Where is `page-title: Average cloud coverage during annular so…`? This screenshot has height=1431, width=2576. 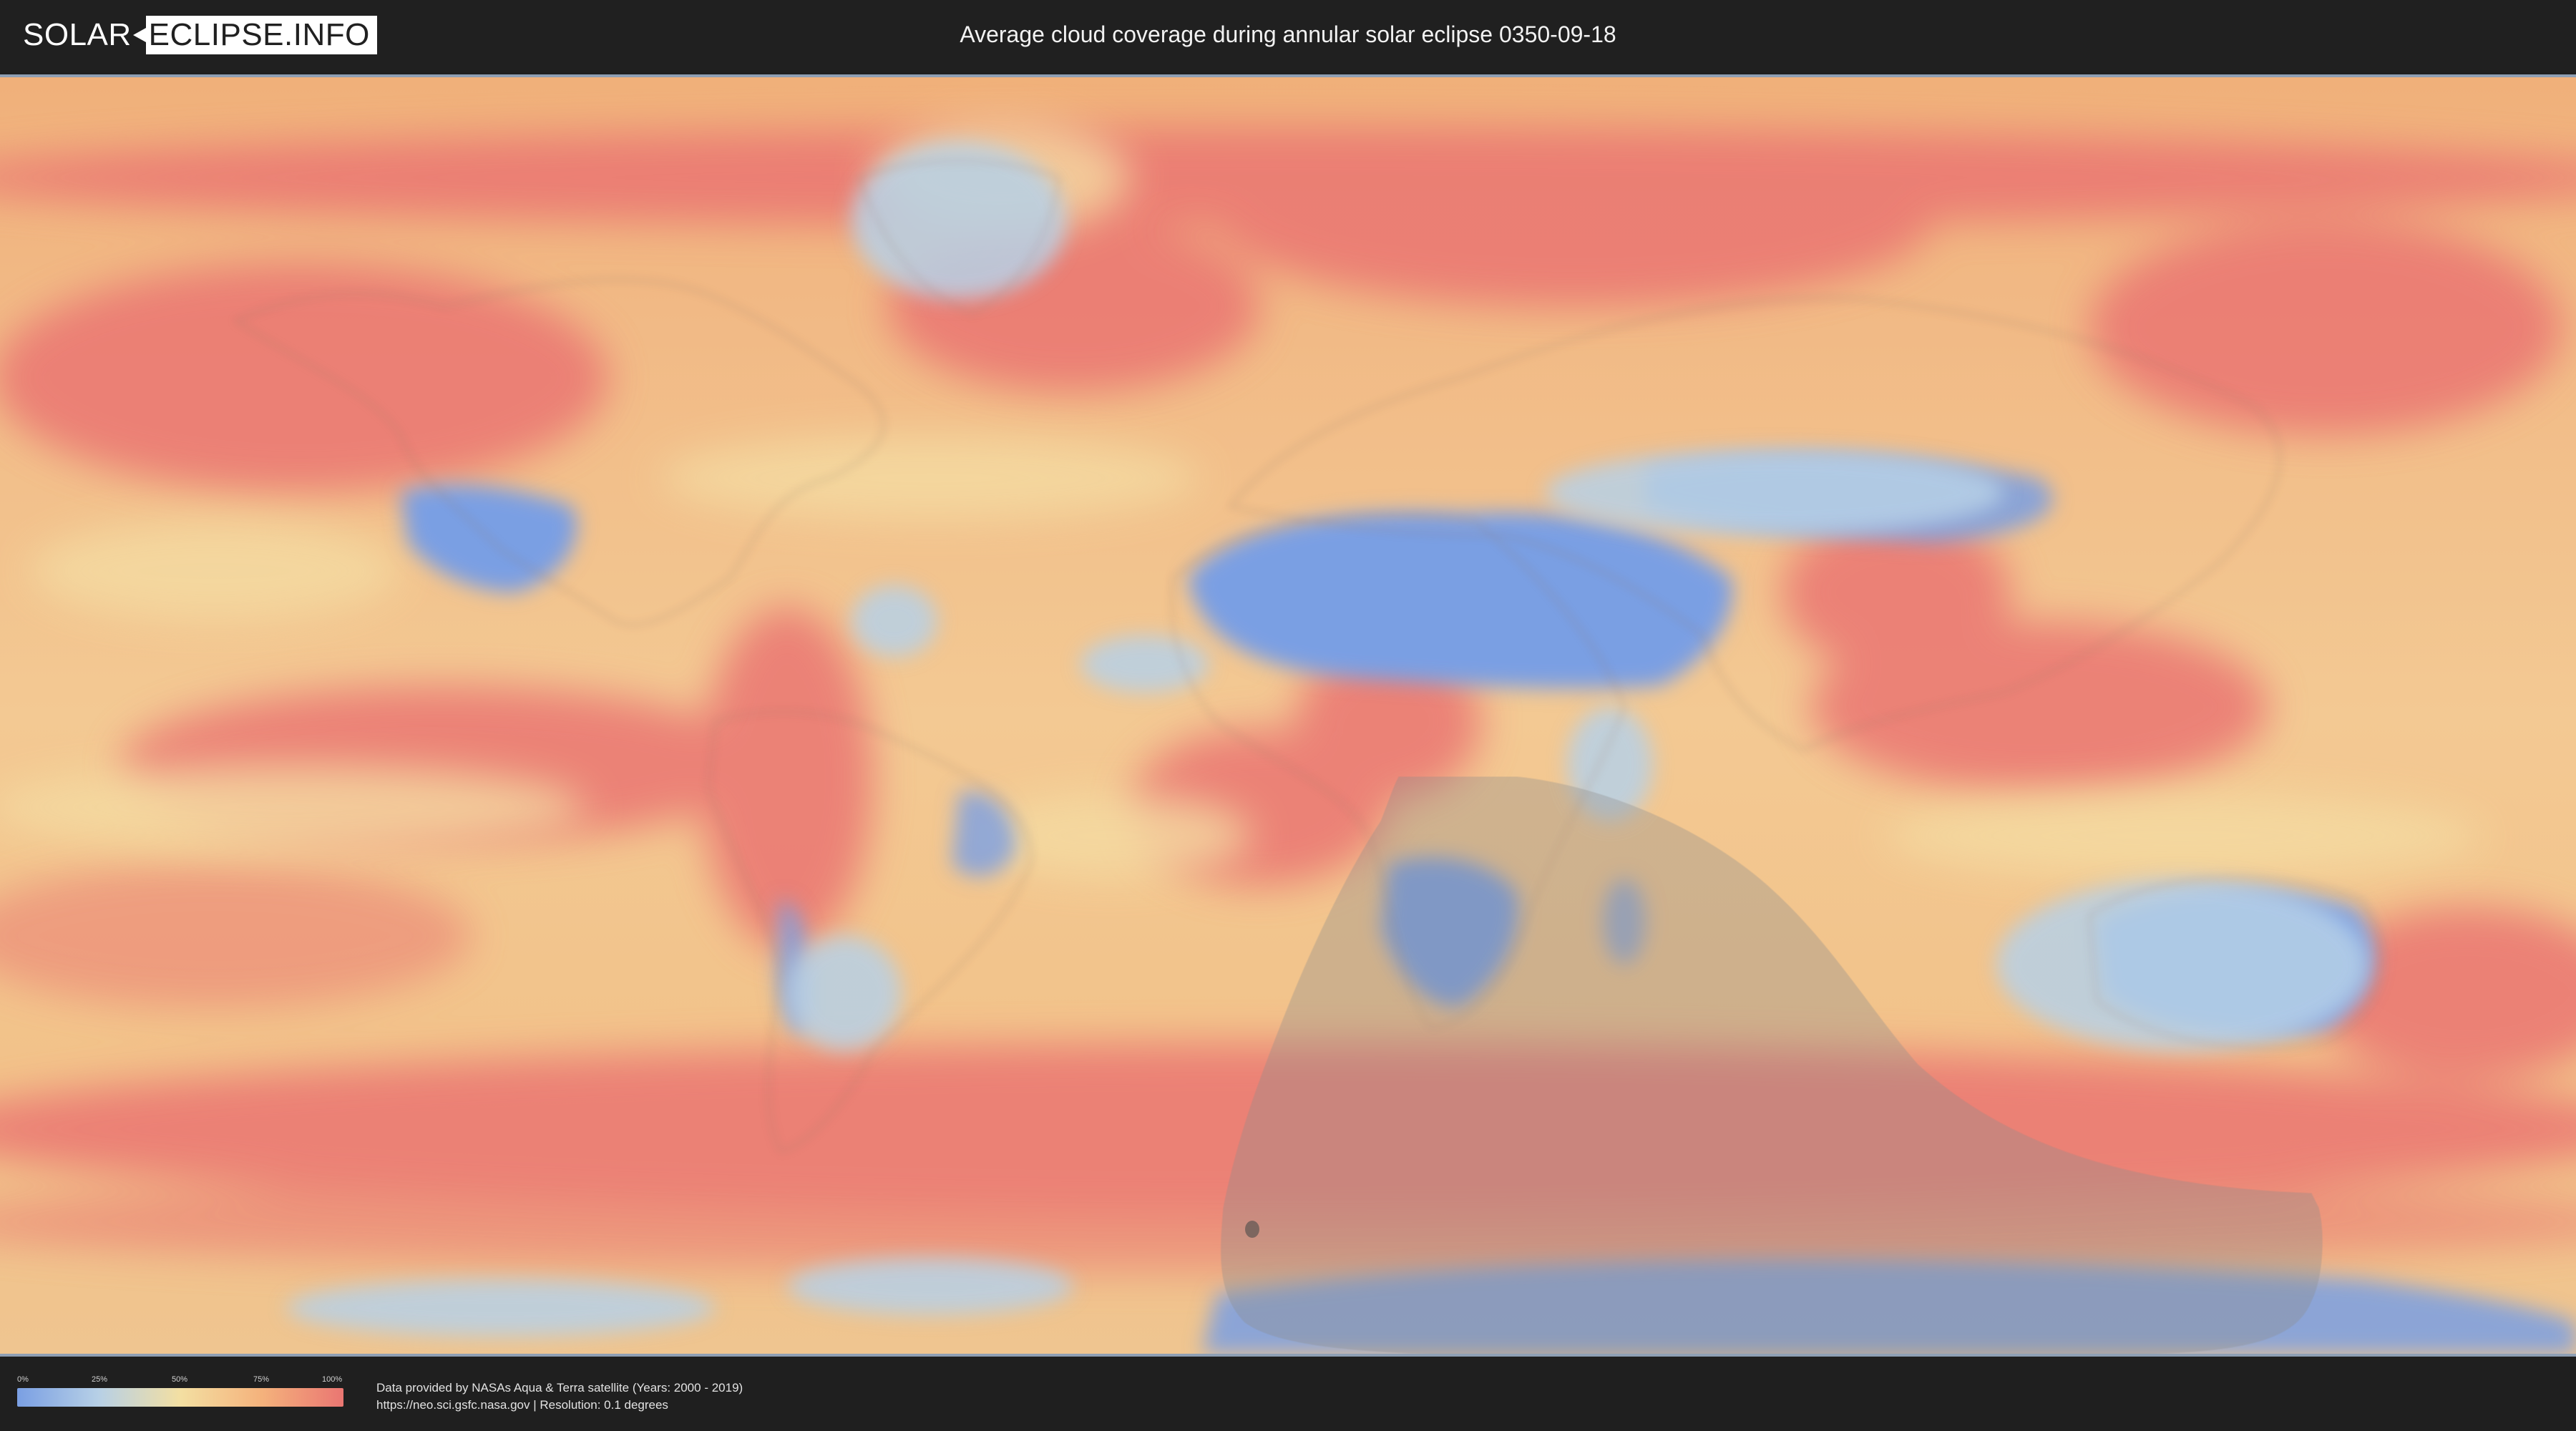
page-title: Average cloud coverage during annular so… is located at coordinates (1288, 34).